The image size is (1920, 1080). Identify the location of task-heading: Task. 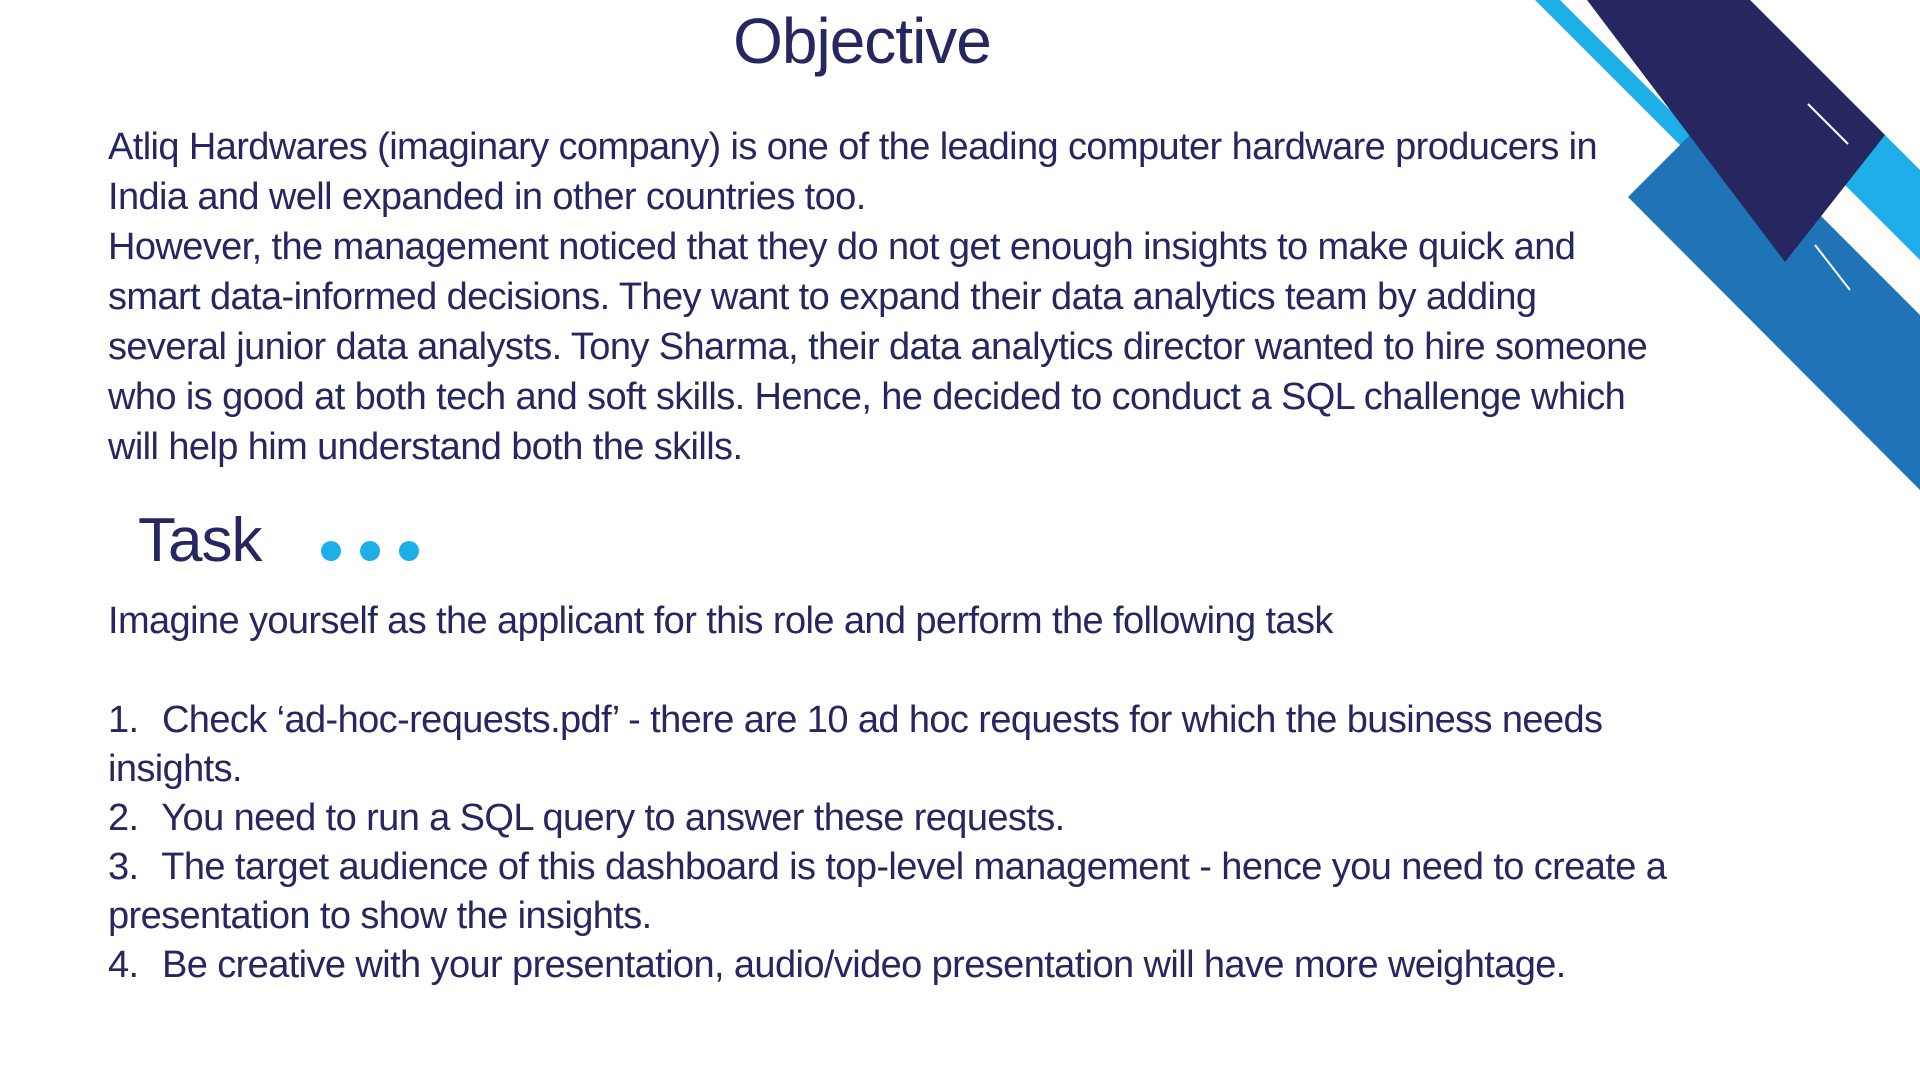
(200, 540).